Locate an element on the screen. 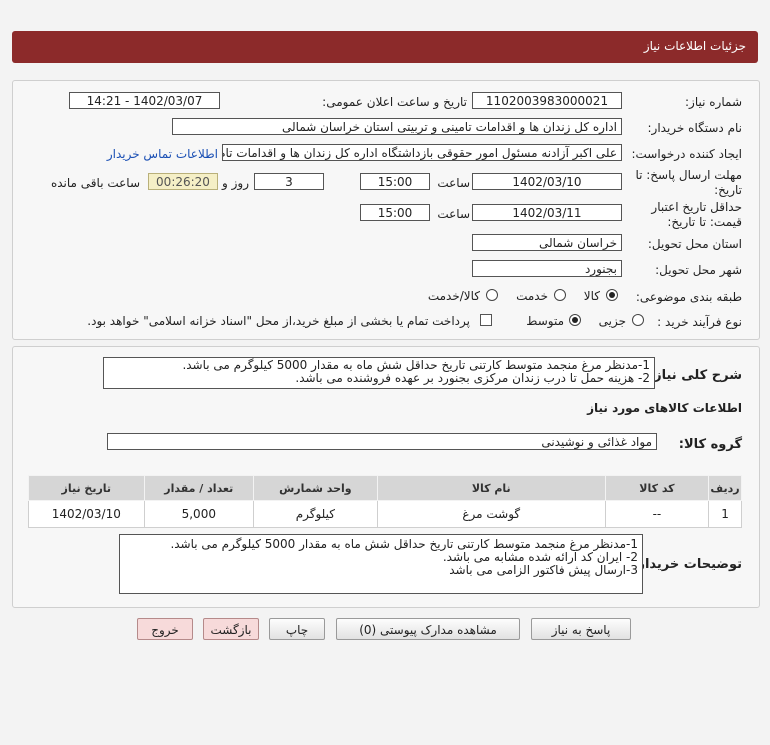 The height and width of the screenshot is (745, 770). validity-label: حداقل تاریخ اعتبار قیمت: تا تاریخ: is located at coordinates (696, 215).